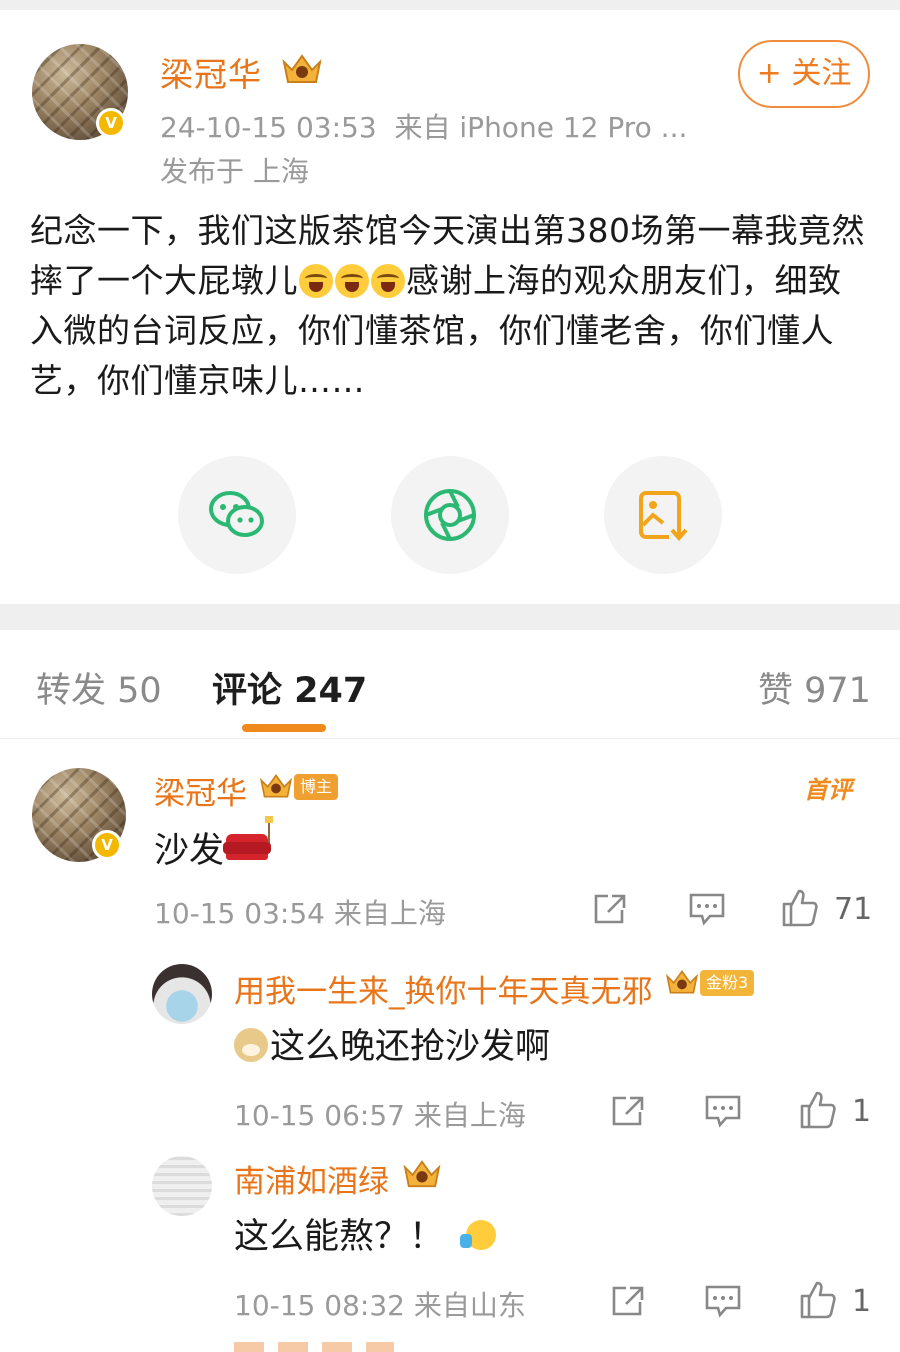  What do you see at coordinates (828, 790) in the screenshot?
I see `first-comment-badge: 首评` at bounding box center [828, 790].